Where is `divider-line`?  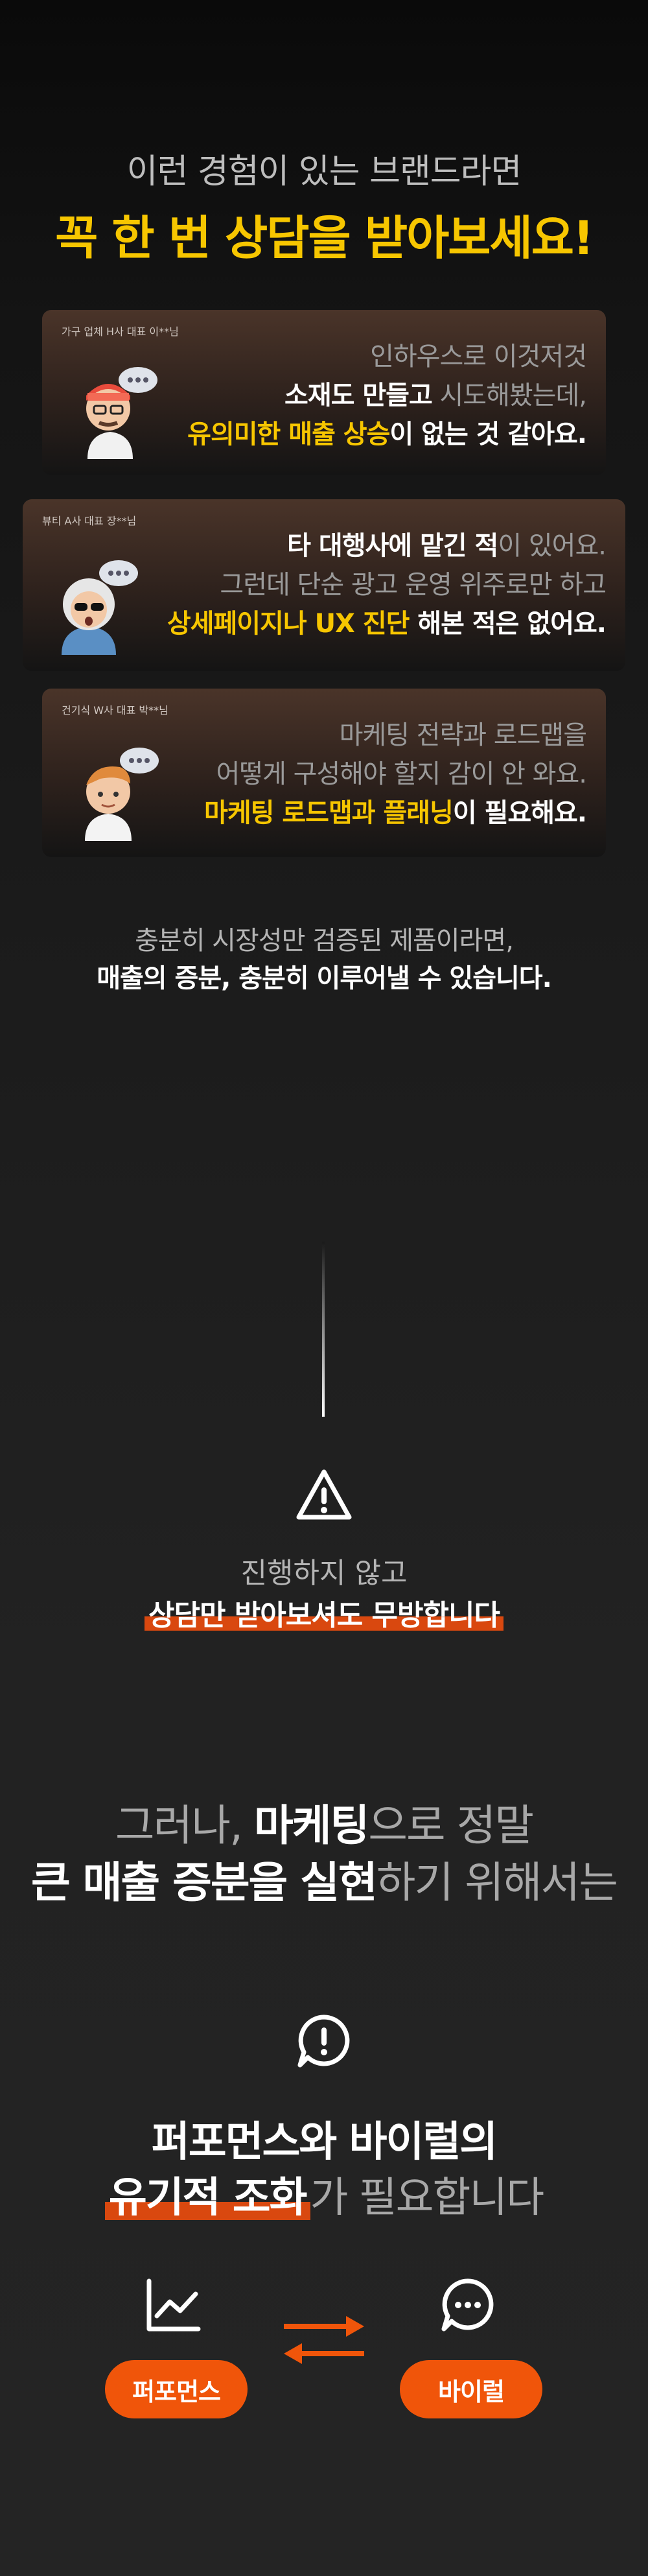
divider-line is located at coordinates (323, 1329).